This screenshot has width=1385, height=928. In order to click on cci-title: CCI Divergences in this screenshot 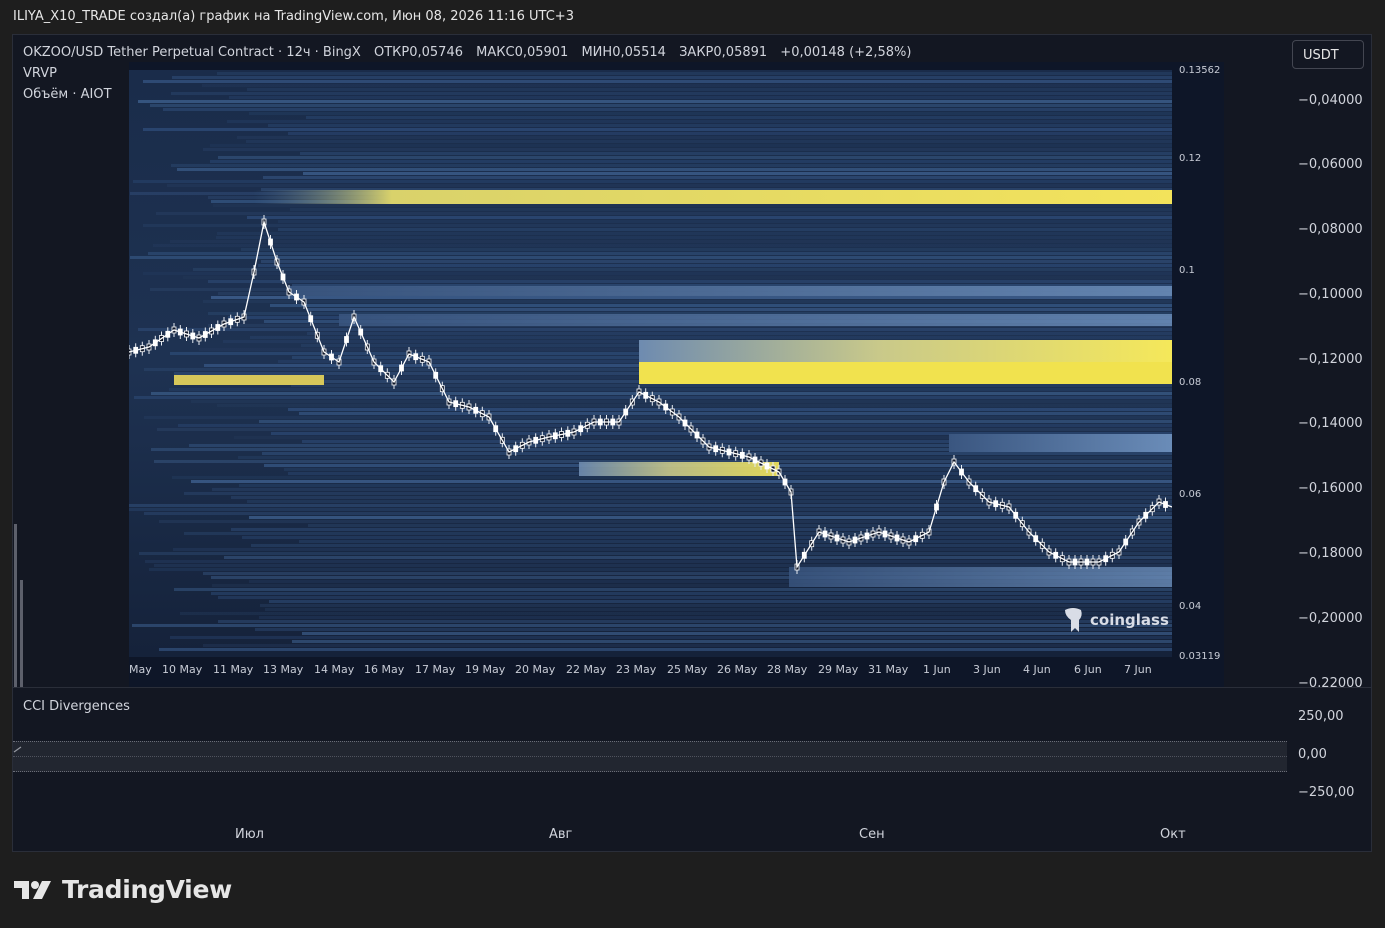, I will do `click(76, 706)`.